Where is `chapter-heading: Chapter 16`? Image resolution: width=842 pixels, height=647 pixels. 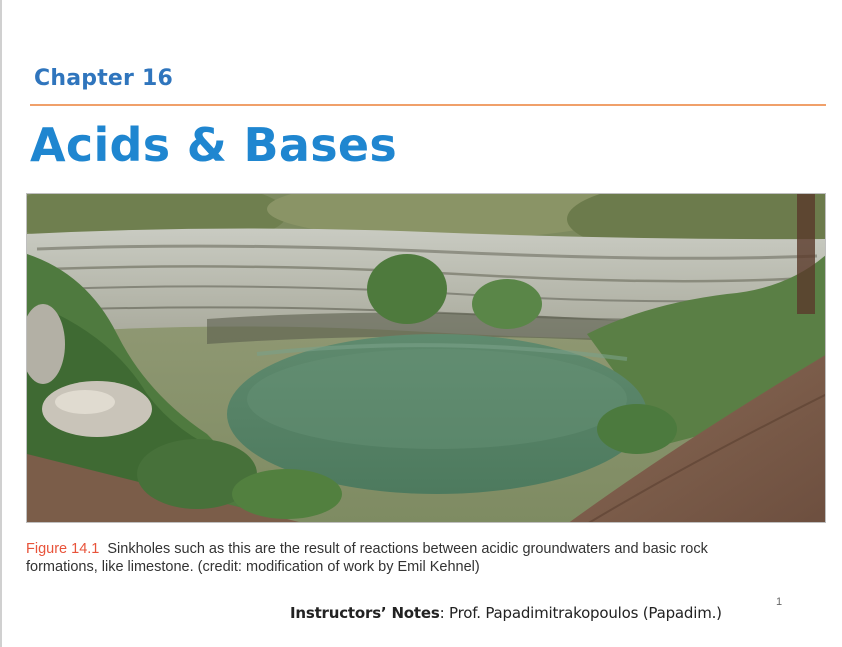
chapter-heading: Chapter 16 is located at coordinates (103, 78).